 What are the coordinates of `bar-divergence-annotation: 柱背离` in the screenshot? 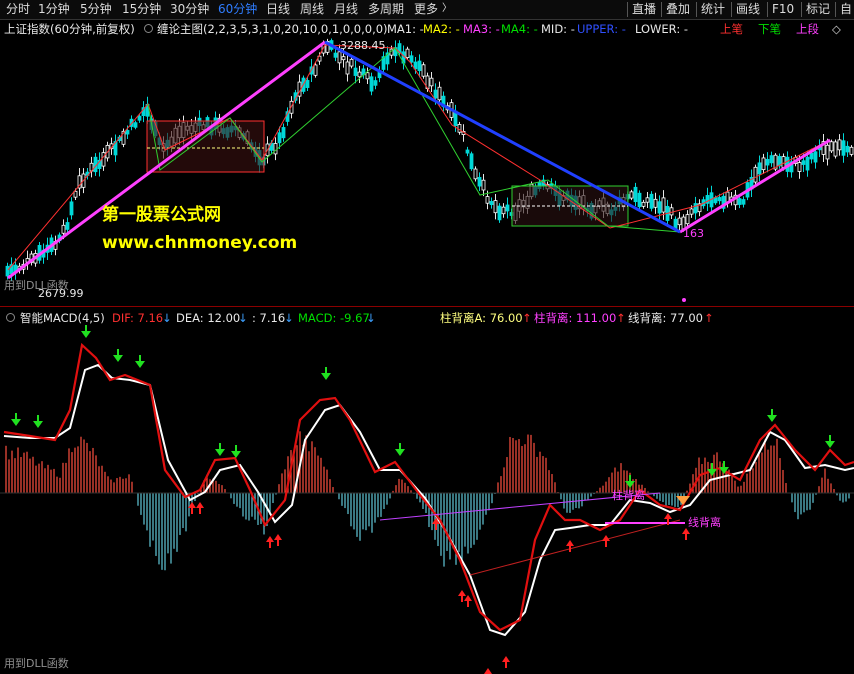 It's located at (628, 495).